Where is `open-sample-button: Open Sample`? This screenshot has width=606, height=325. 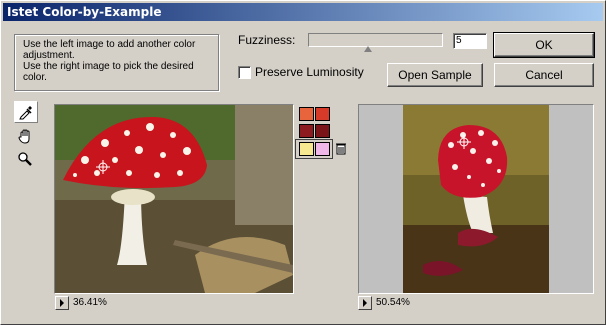 open-sample-button: Open Sample is located at coordinates (435, 75).